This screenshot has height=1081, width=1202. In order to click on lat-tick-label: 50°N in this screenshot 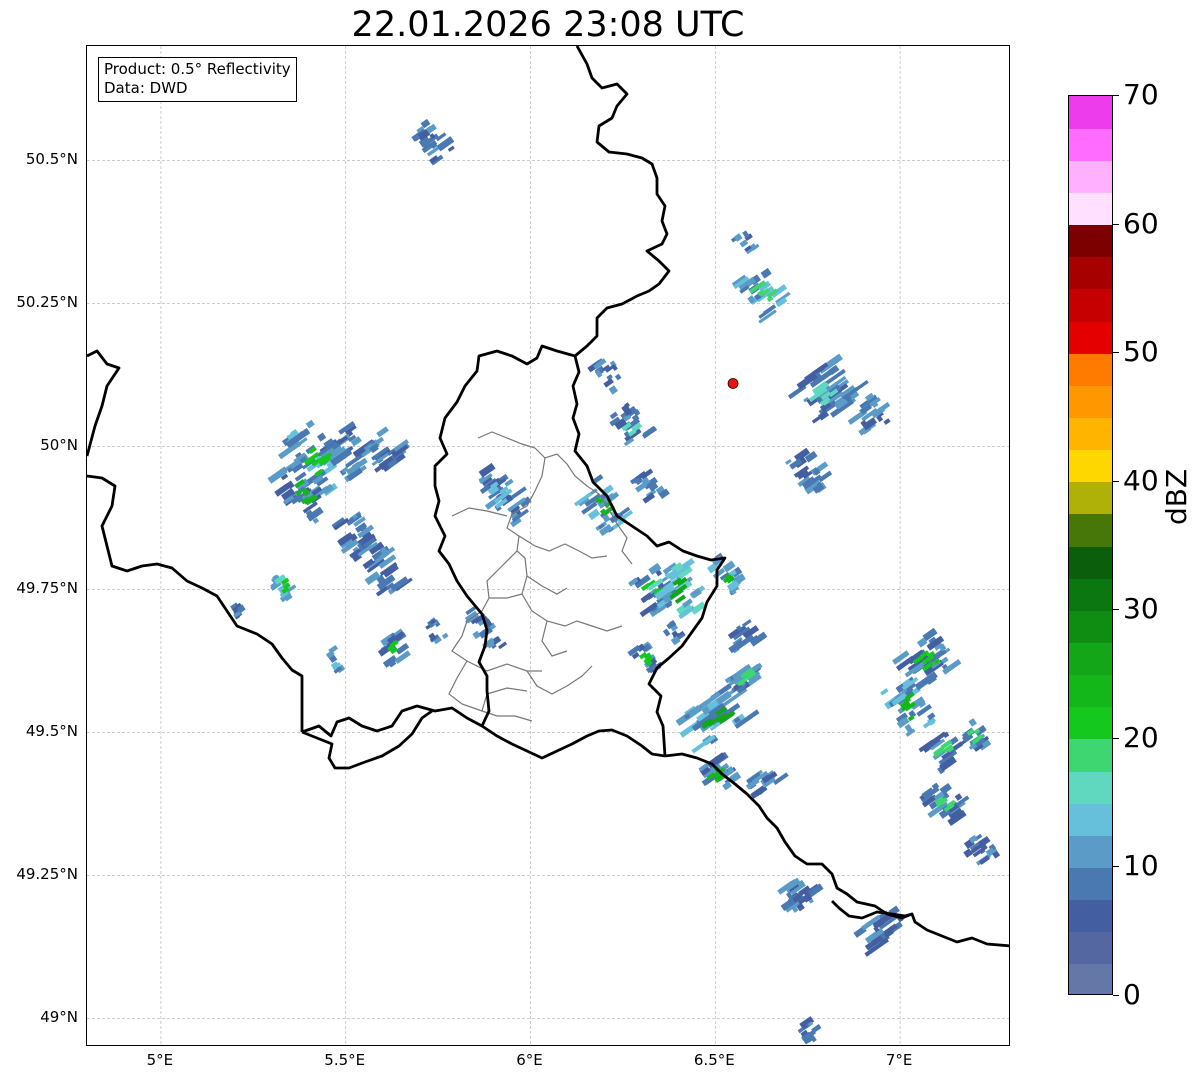, I will do `click(59, 445)`.